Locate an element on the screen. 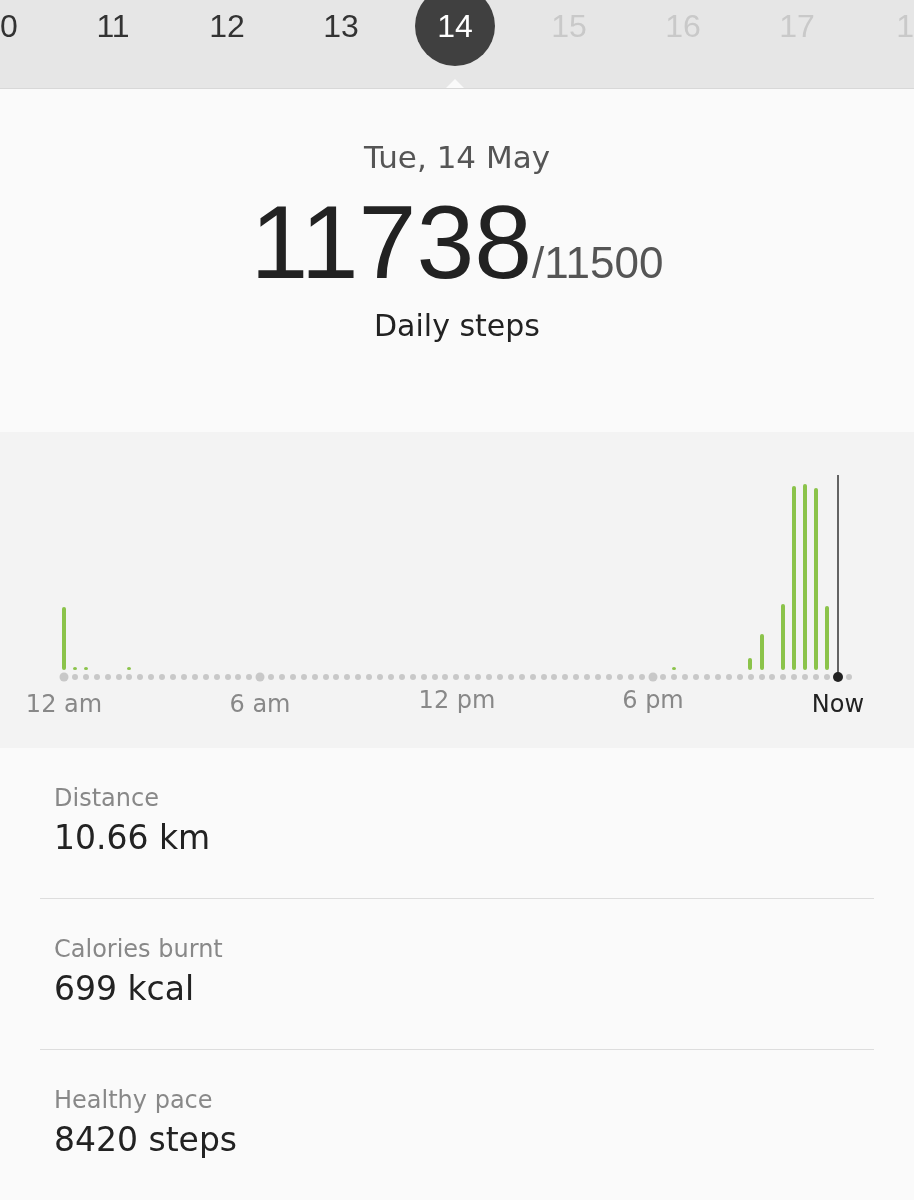 The height and width of the screenshot is (1200, 914). caption: Daily steps is located at coordinates (457, 325).